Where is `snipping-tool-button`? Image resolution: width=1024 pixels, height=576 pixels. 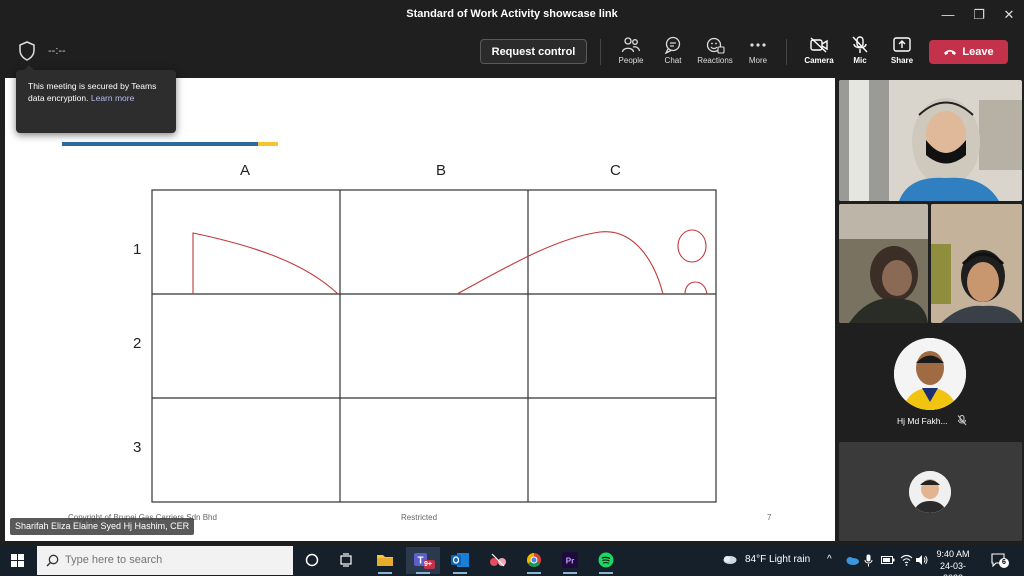
snipping-tool-button is located at coordinates (498, 560).